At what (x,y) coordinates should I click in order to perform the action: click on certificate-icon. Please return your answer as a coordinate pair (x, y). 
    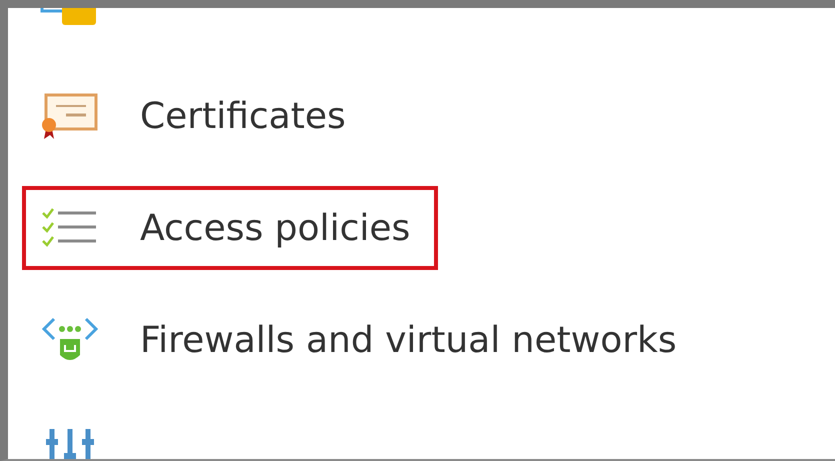
    Looking at the image, I should click on (70, 116).